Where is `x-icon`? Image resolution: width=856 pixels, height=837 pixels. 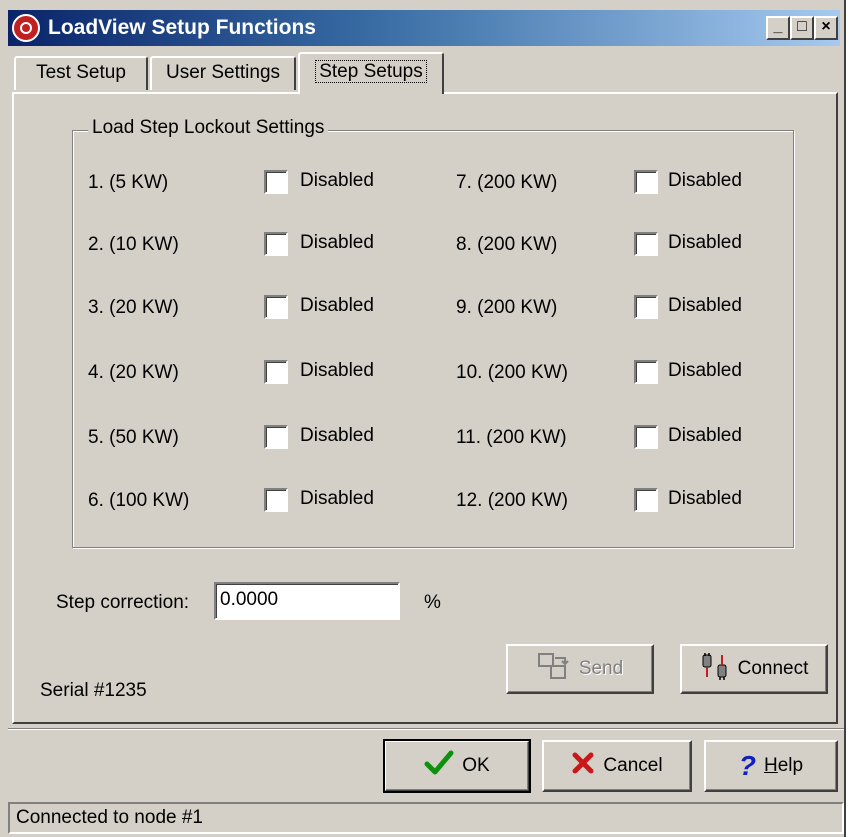
x-icon is located at coordinates (583, 766).